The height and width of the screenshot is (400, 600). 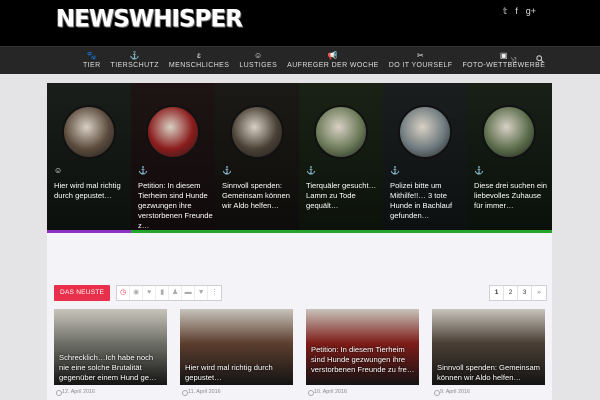 What do you see at coordinates (149, 18) in the screenshot?
I see `site-logo: NEWSWHISPER` at bounding box center [149, 18].